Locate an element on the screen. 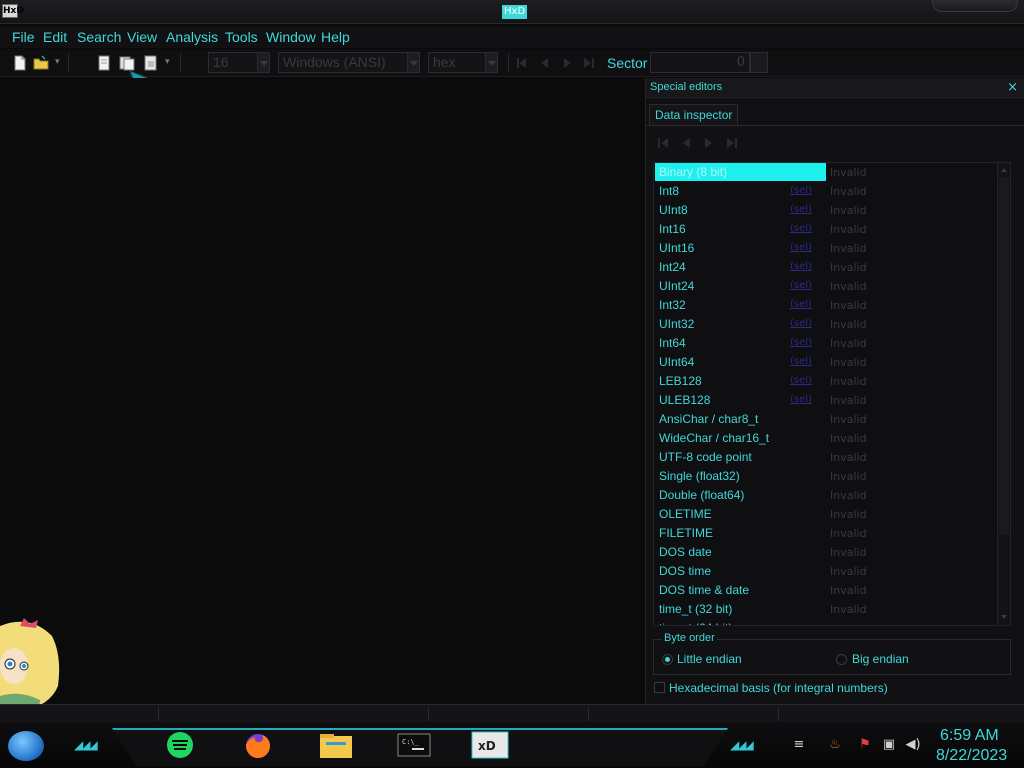 The height and width of the screenshot is (768, 1024). inspector-row: DOS time Invalid is located at coordinates (826, 571).